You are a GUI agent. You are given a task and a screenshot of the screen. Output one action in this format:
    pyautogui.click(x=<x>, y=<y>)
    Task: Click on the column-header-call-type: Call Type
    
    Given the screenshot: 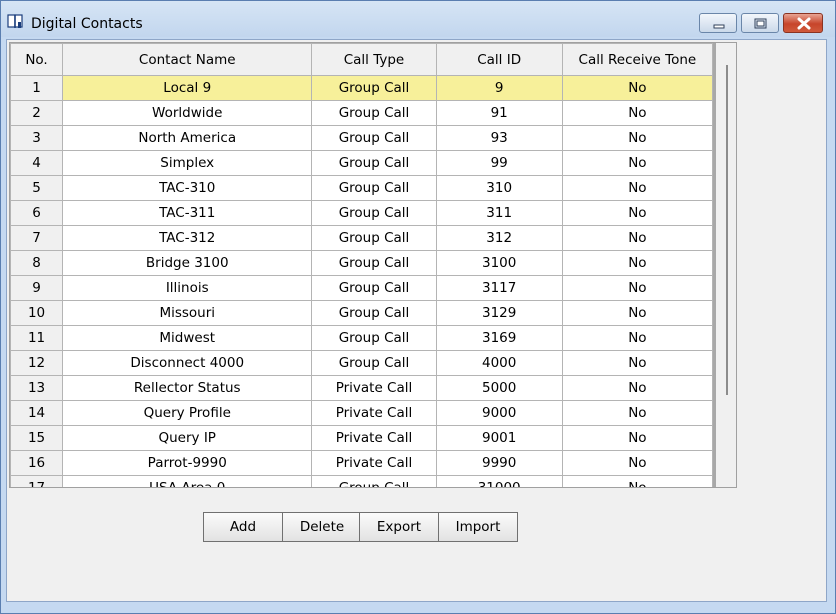 What is the action you would take?
    pyautogui.click(x=374, y=59)
    